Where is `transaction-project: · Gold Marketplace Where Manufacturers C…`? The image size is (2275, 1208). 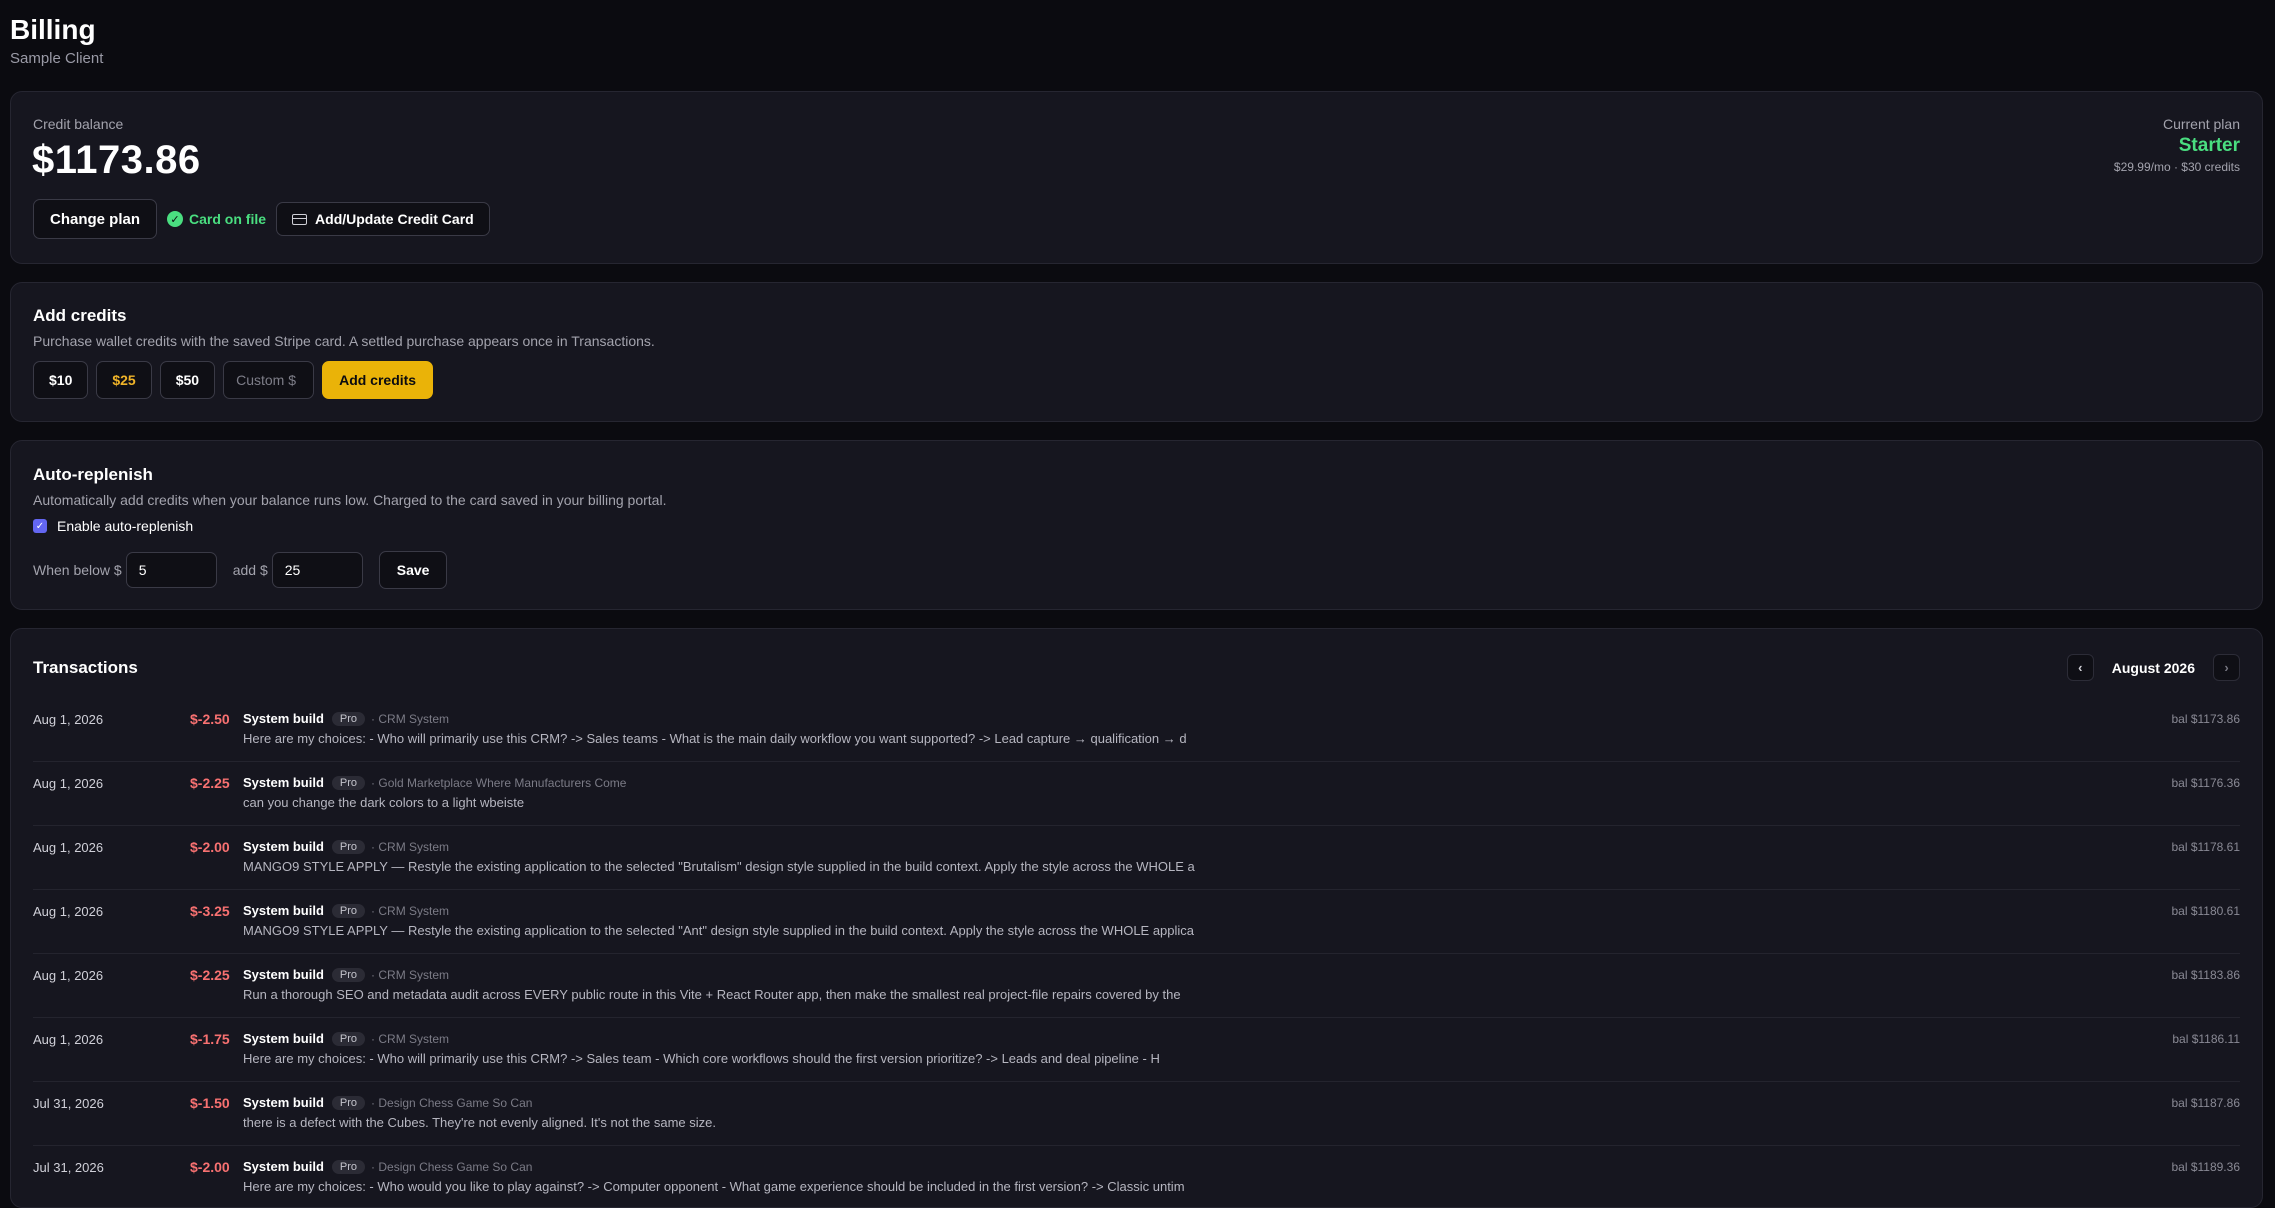
transaction-project: · Gold Marketplace Where Manufacturers C… is located at coordinates (499, 782).